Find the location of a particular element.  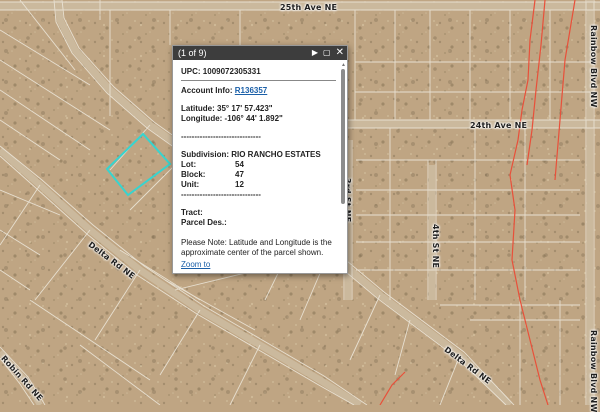

tract-label: Tract: is located at coordinates (192, 212).